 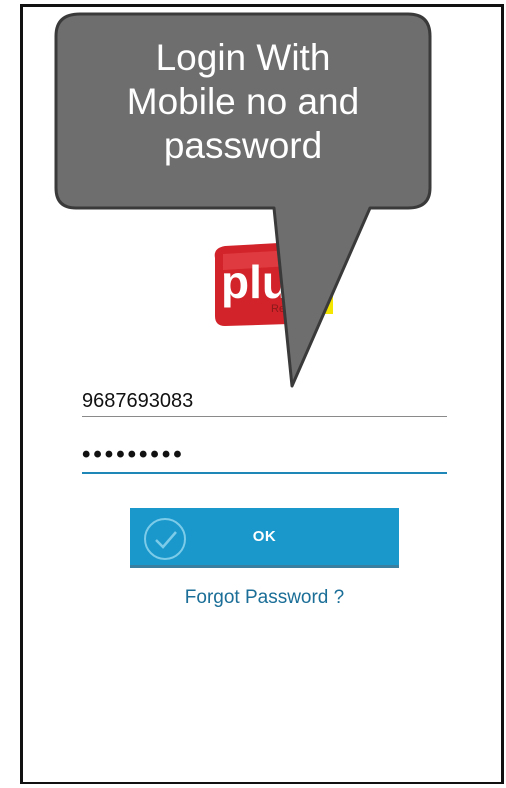 I want to click on logo-text: plu, so click(x=255, y=282).